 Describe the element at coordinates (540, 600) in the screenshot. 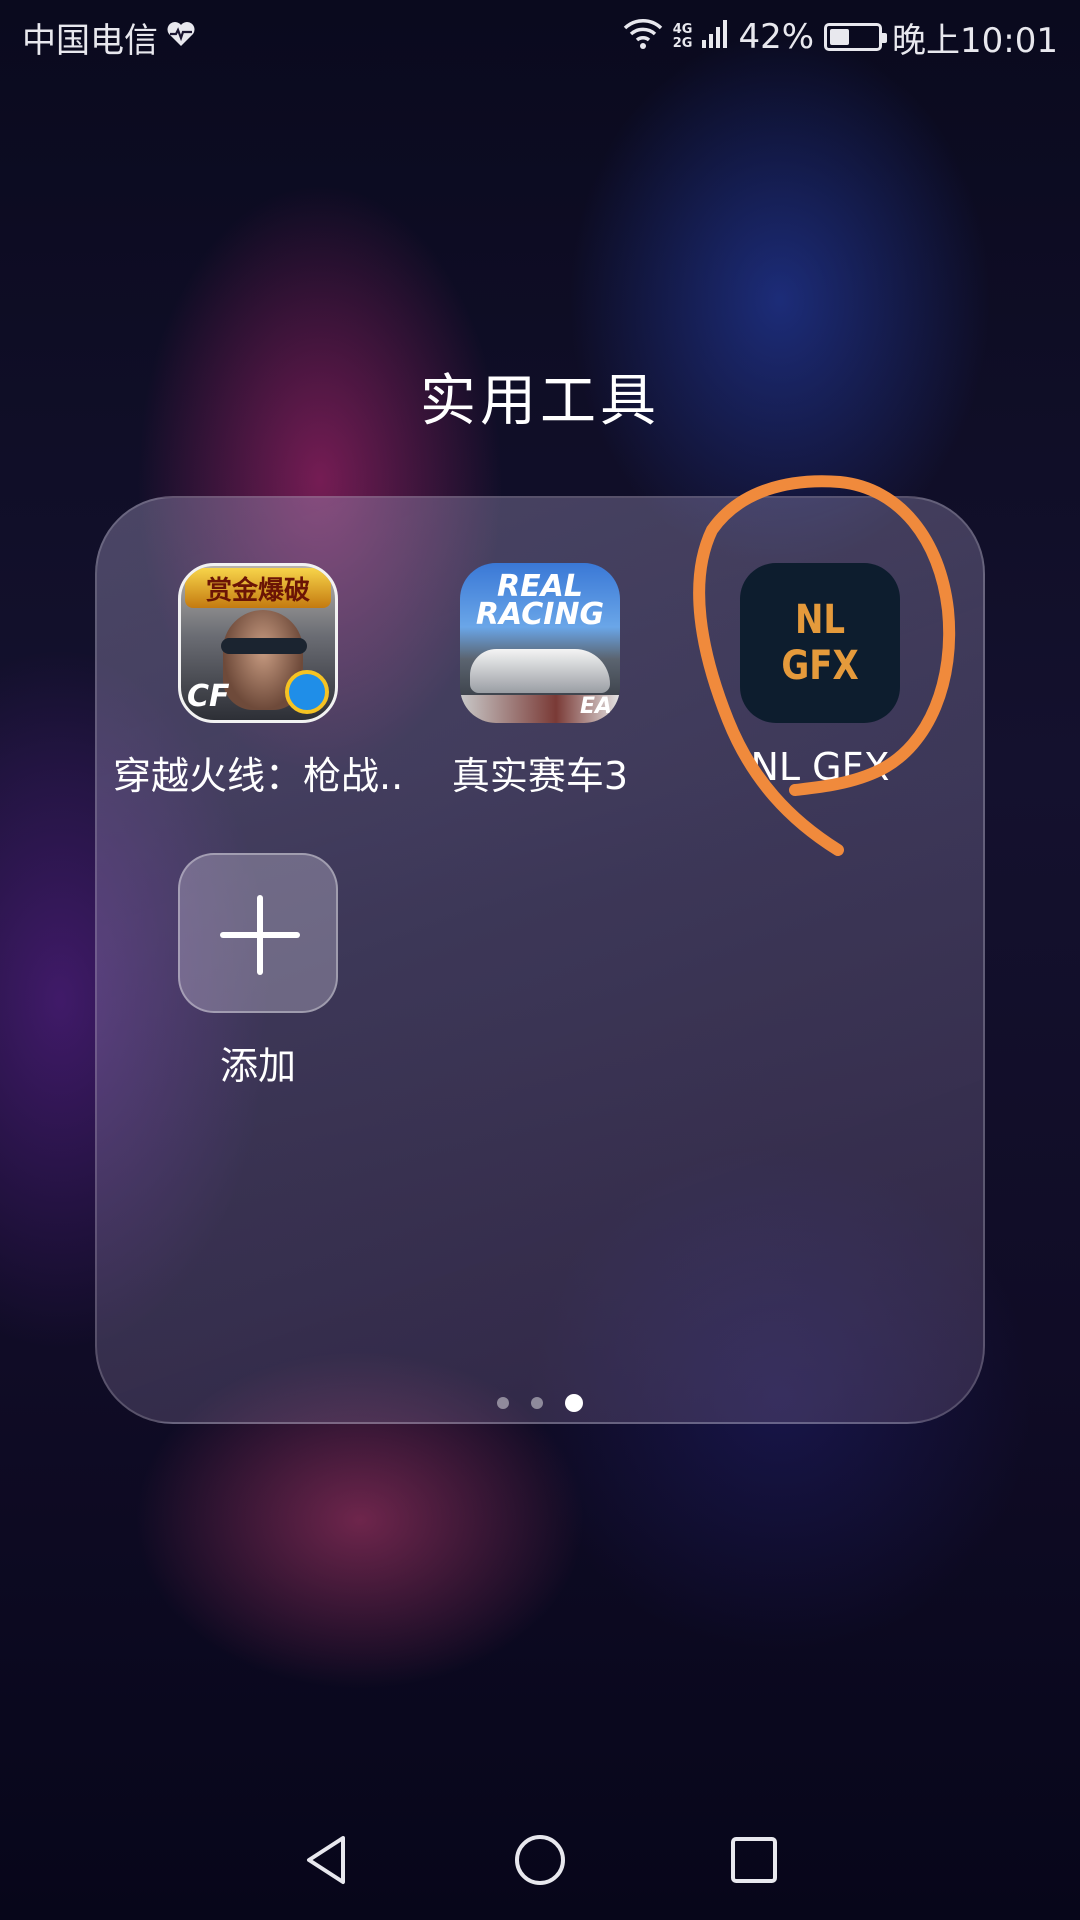

I see `rr-title-text: REAL RACING` at that location.